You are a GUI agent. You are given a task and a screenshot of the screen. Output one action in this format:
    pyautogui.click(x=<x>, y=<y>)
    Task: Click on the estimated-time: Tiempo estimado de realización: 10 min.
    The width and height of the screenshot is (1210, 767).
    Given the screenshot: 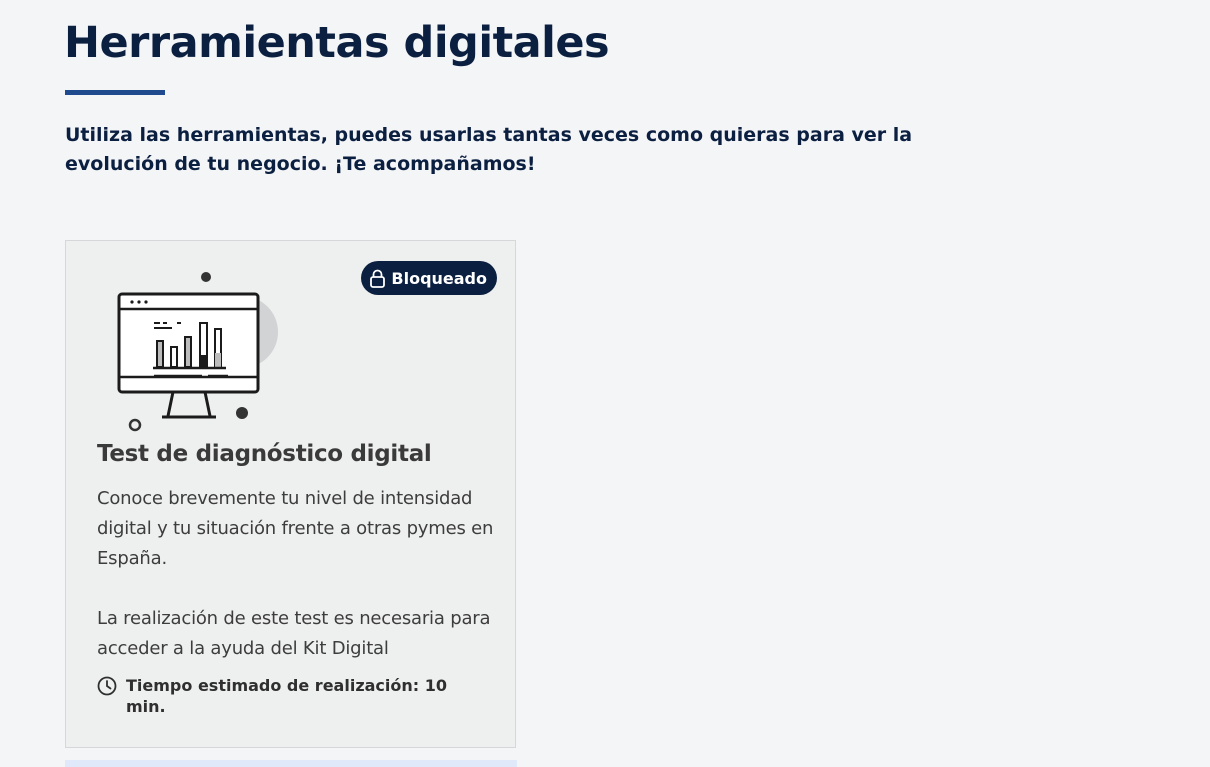 What is the action you would take?
    pyautogui.click(x=287, y=696)
    